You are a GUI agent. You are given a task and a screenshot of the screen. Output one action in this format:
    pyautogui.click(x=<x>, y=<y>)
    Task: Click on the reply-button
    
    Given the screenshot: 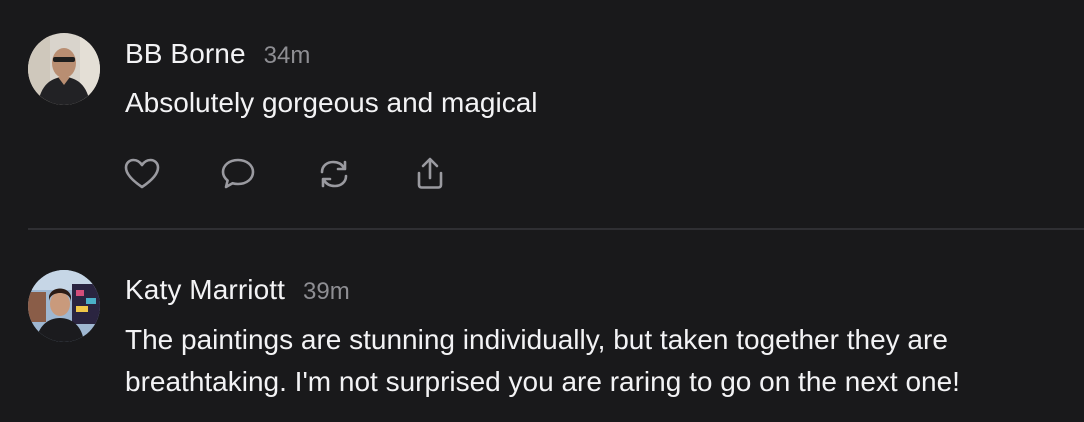 What is the action you would take?
    pyautogui.click(x=238, y=174)
    